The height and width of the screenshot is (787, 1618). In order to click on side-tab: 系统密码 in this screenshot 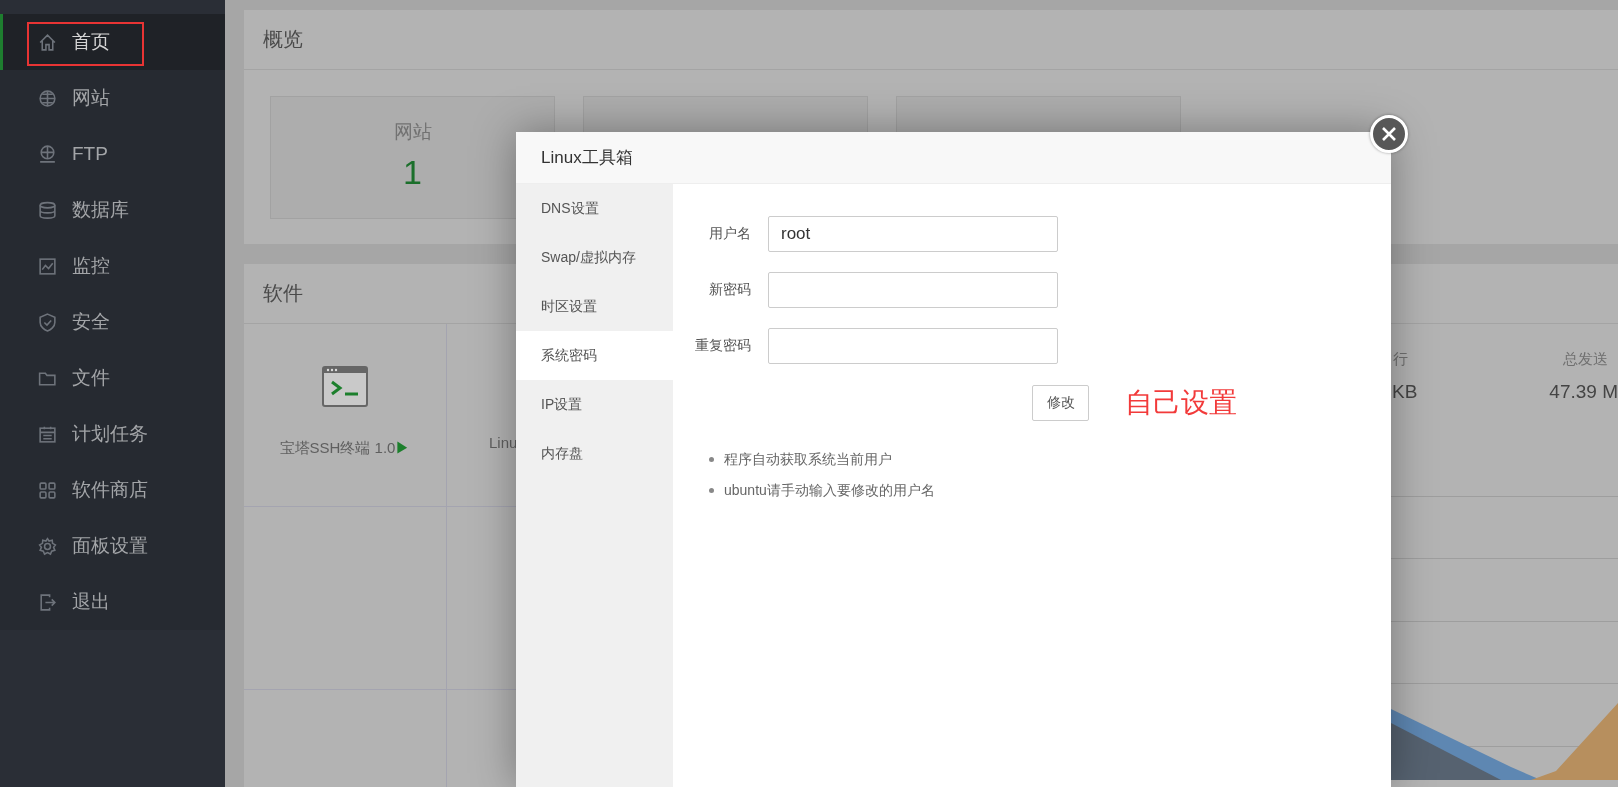, I will do `click(594, 355)`.